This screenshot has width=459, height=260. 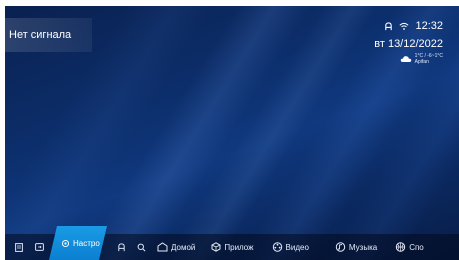 What do you see at coordinates (141, 247) in the screenshot?
I see `search-icon` at bounding box center [141, 247].